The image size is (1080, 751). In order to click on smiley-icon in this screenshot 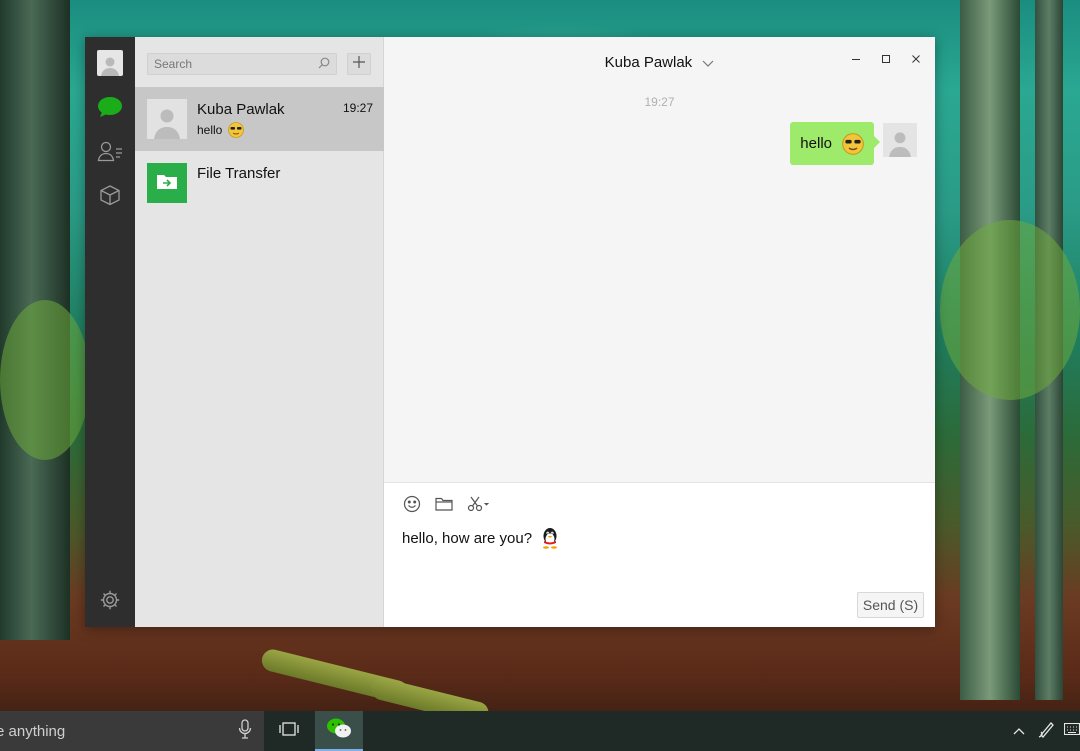, I will do `click(412, 506)`.